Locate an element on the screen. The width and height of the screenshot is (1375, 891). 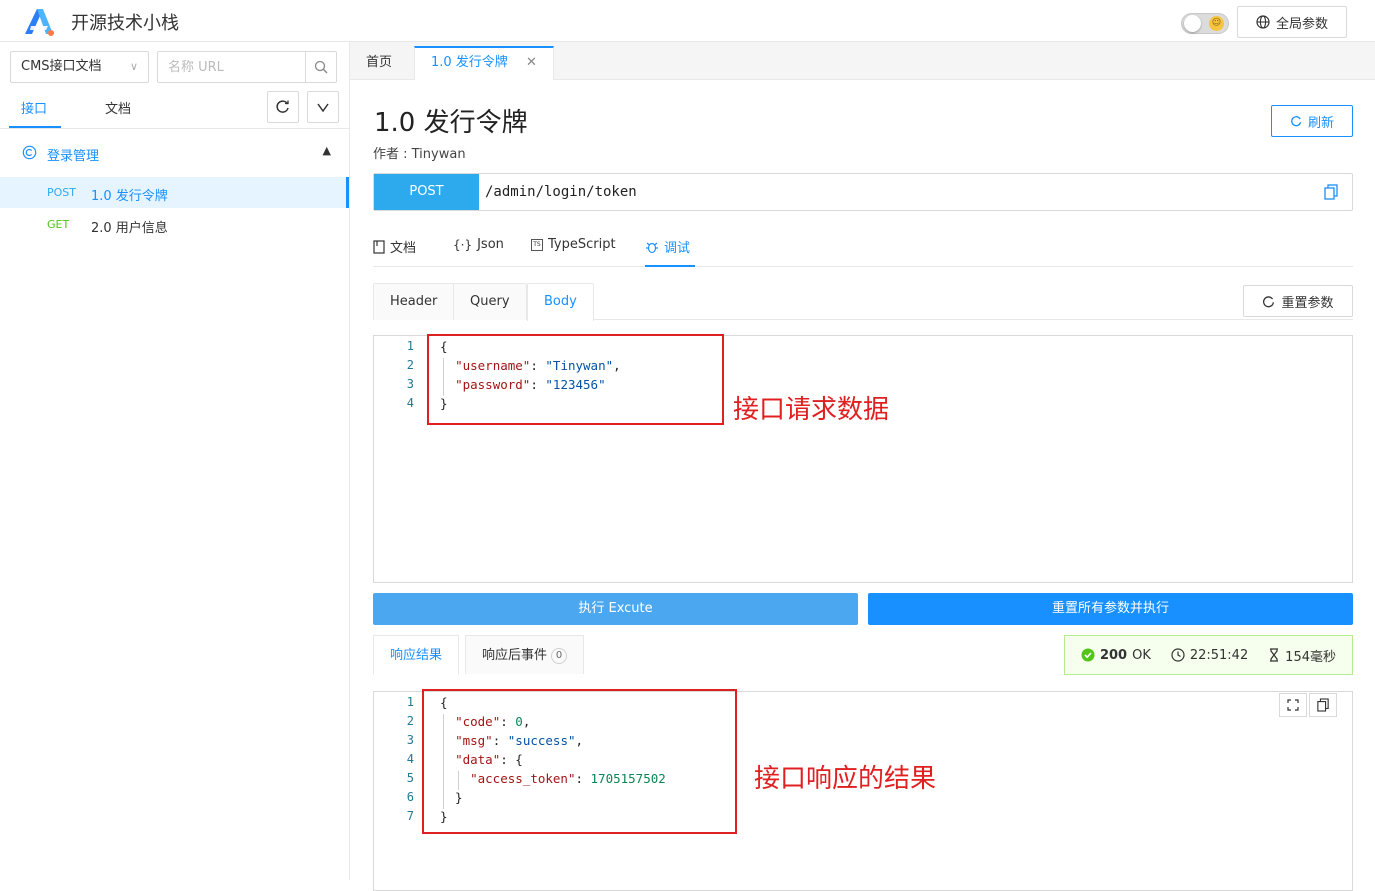
copyright-icon is located at coordinates (29, 152).